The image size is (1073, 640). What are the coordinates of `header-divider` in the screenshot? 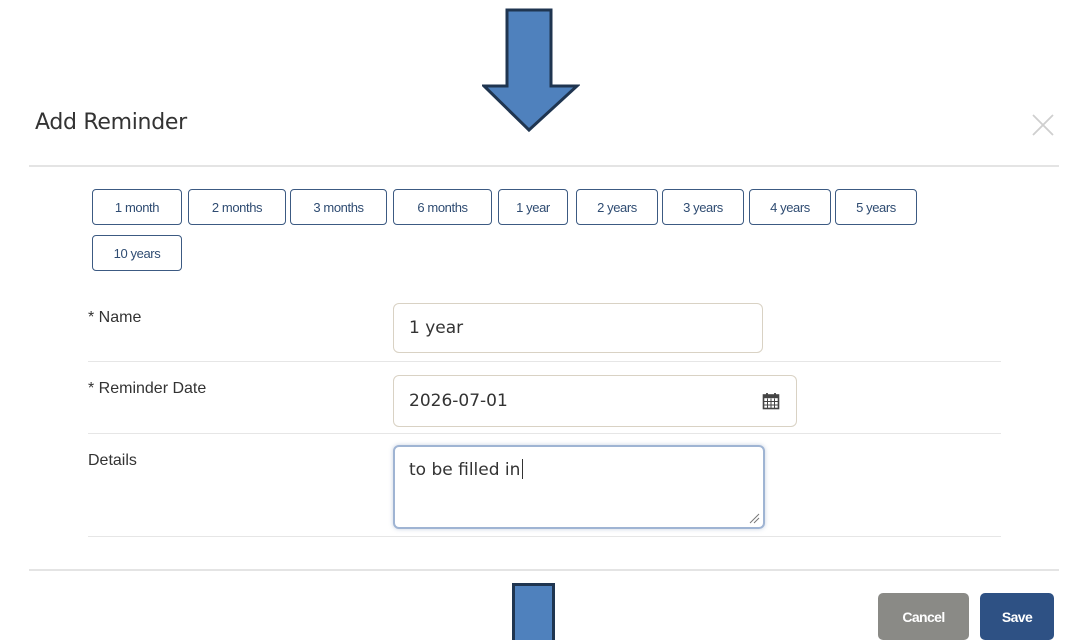 It's located at (544, 166).